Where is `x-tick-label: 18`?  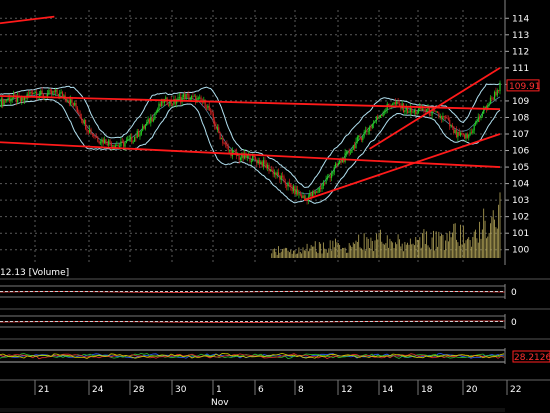
x-tick-label: 18 is located at coordinates (427, 390).